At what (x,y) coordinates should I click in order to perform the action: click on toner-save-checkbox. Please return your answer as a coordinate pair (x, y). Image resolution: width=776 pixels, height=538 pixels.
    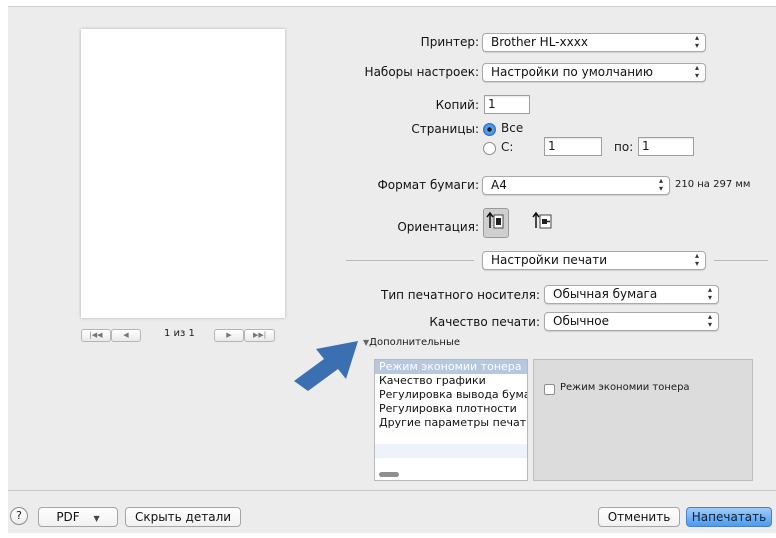
    Looking at the image, I should click on (549, 389).